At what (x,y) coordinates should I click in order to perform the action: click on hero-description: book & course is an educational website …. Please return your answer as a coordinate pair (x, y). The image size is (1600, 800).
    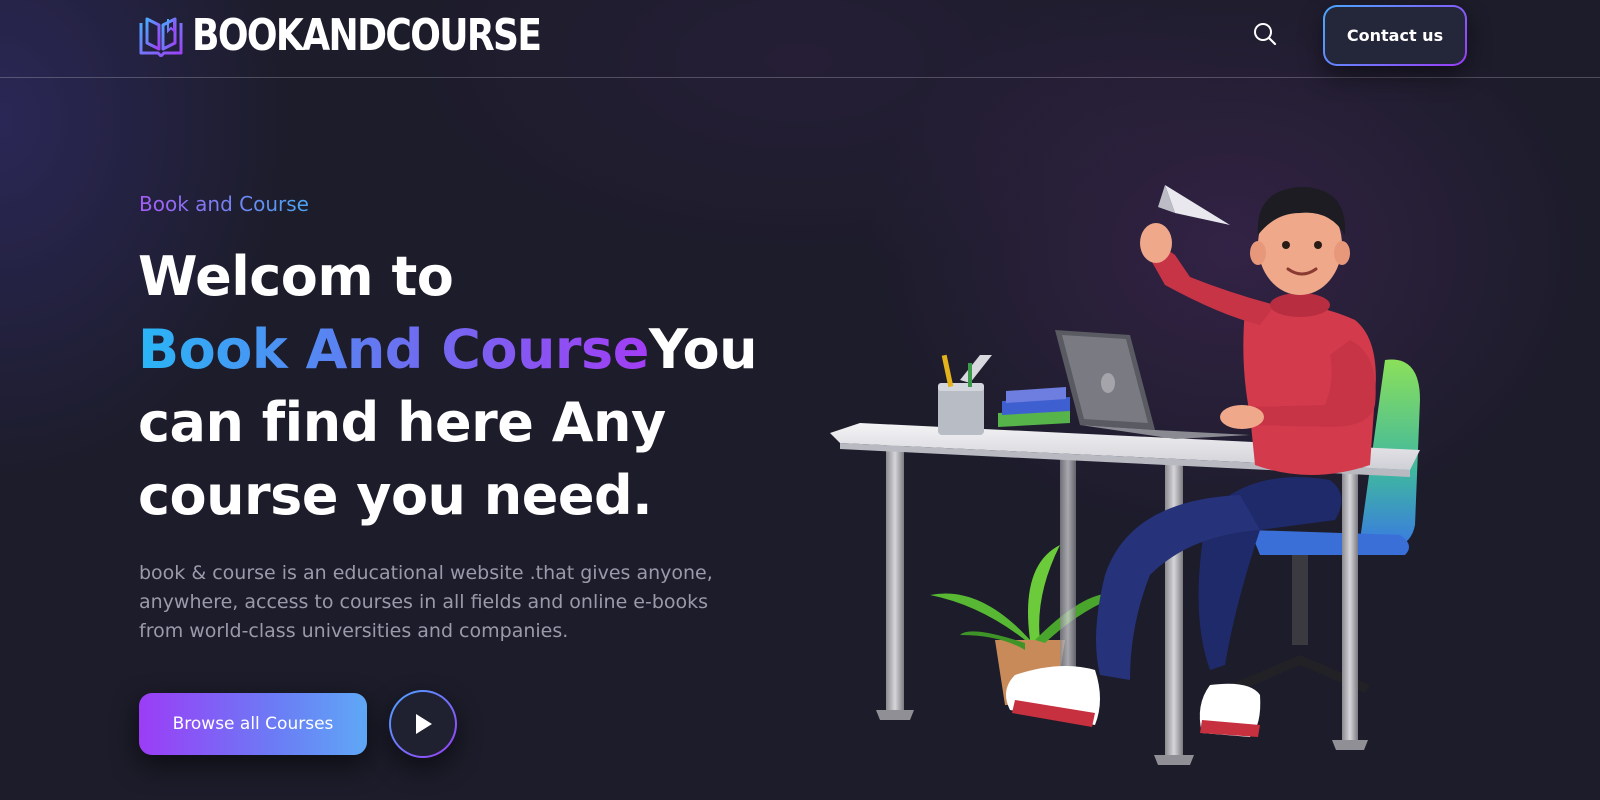
    Looking at the image, I should click on (426, 602).